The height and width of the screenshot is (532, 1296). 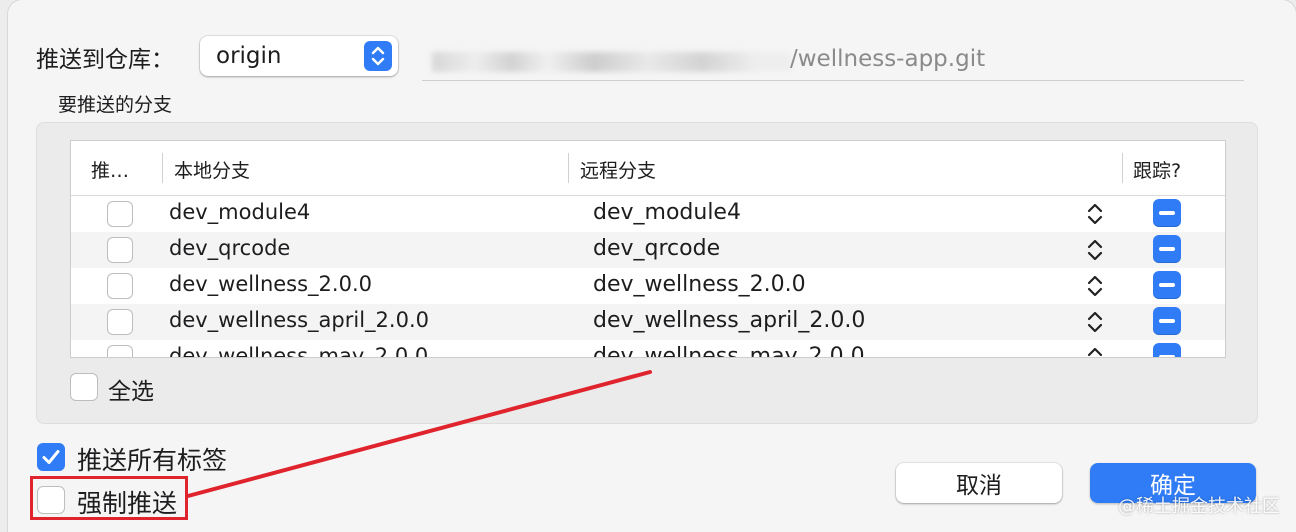 I want to click on annotation-line, so click(x=419, y=434).